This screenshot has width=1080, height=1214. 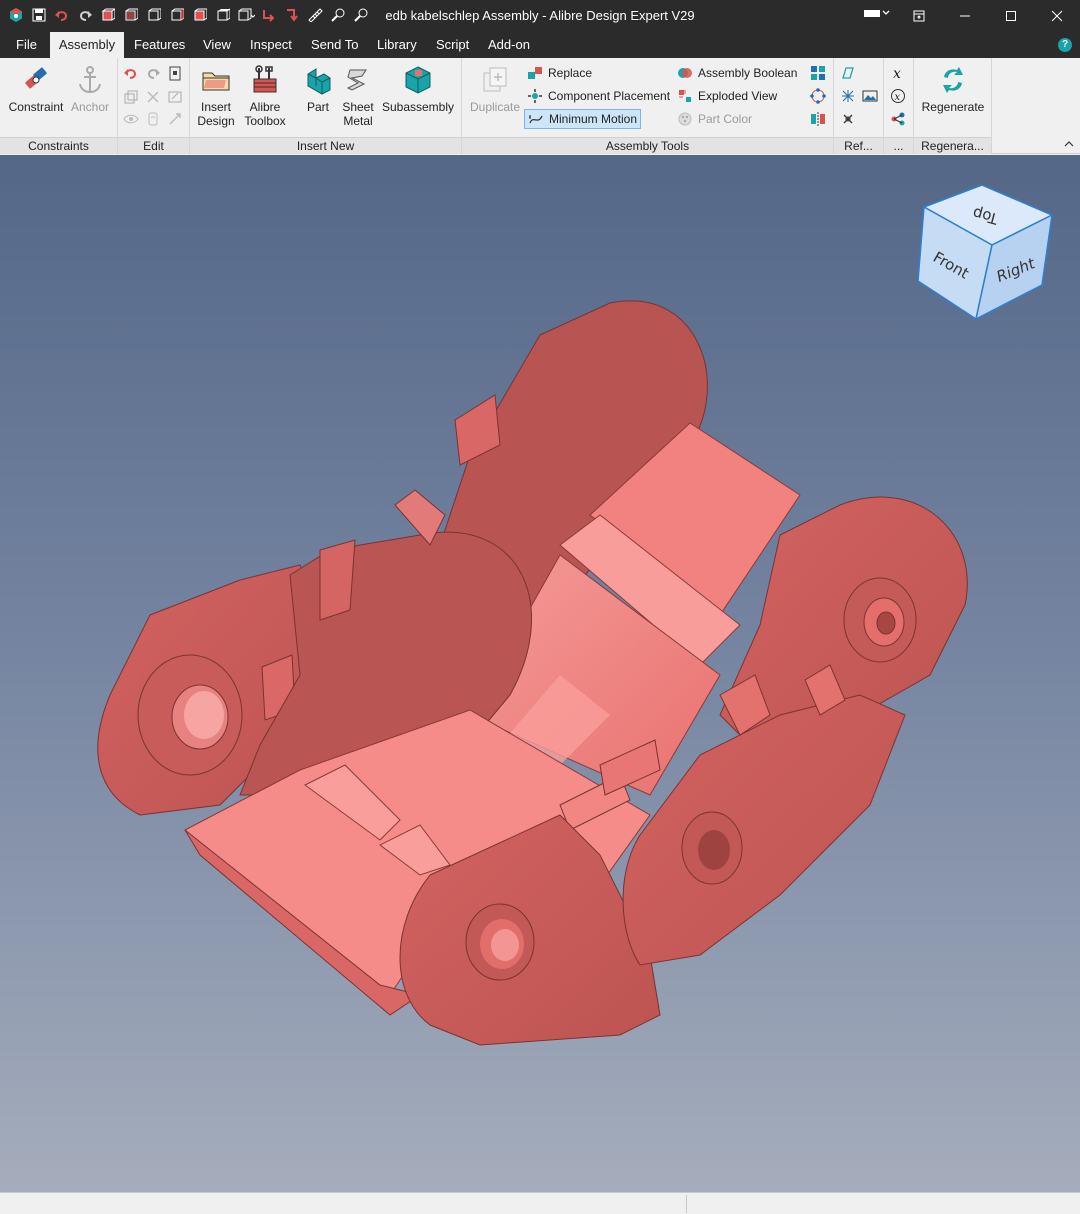 I want to click on measure-icon, so click(x=315, y=15).